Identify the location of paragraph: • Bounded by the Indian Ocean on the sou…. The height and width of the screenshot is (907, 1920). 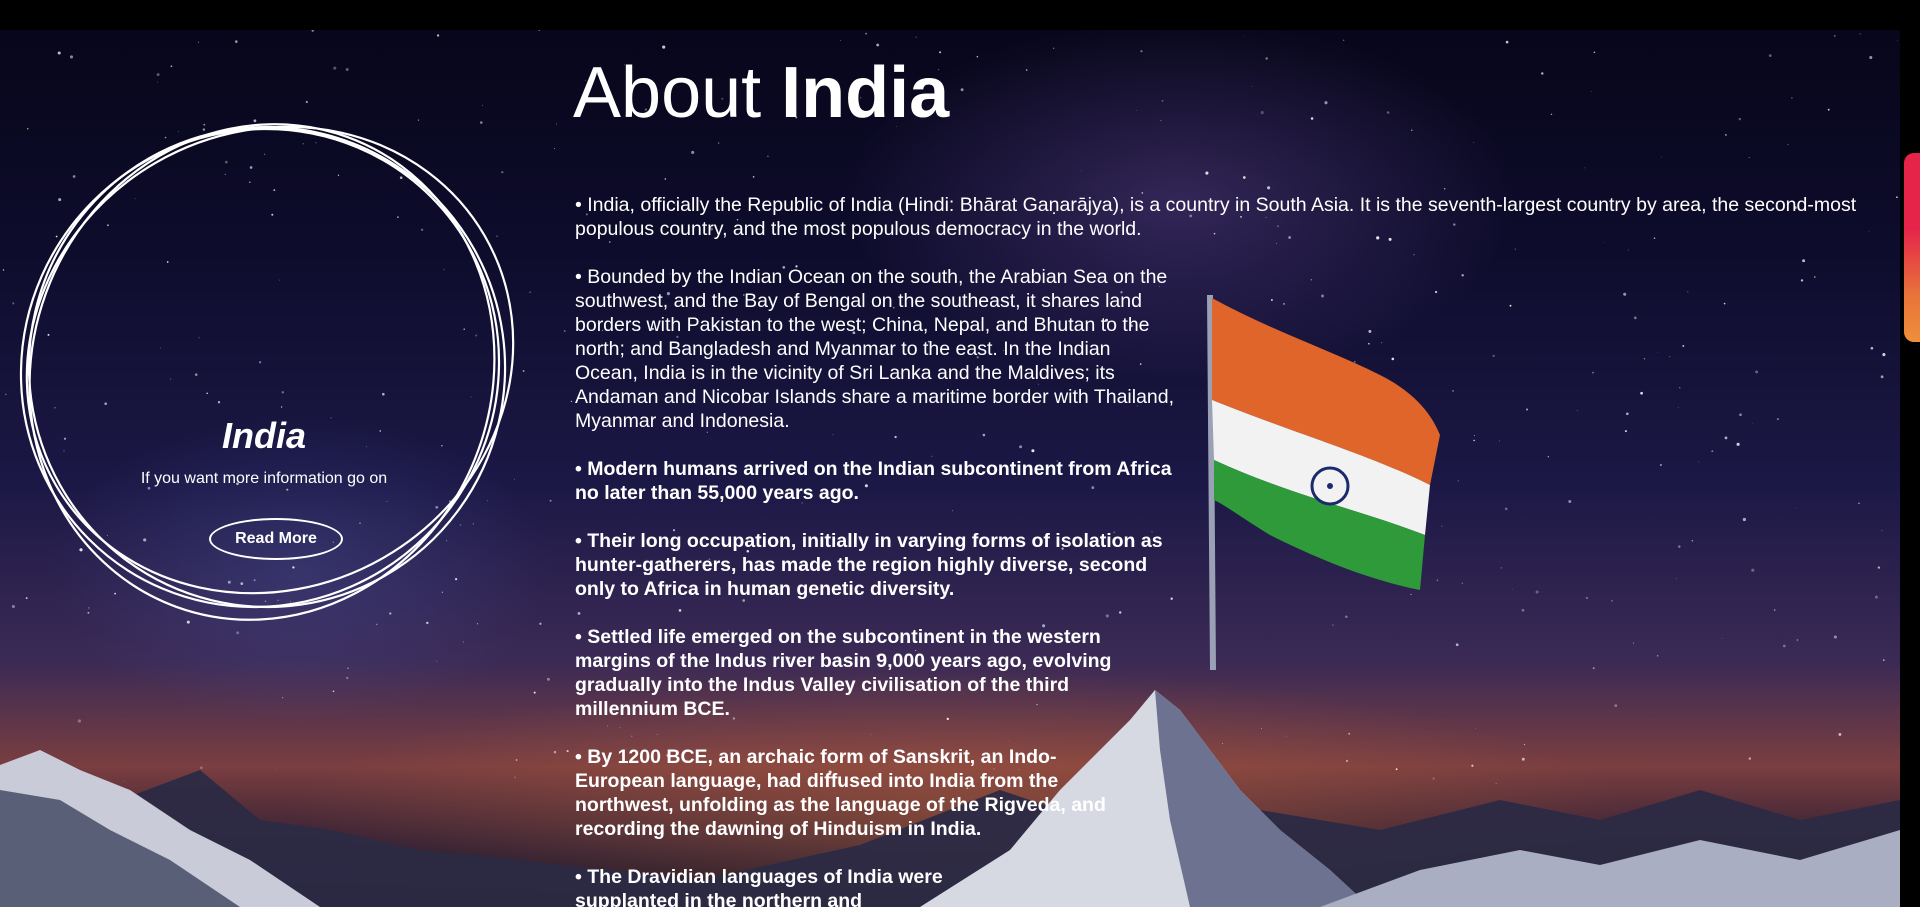
(1220, 349).